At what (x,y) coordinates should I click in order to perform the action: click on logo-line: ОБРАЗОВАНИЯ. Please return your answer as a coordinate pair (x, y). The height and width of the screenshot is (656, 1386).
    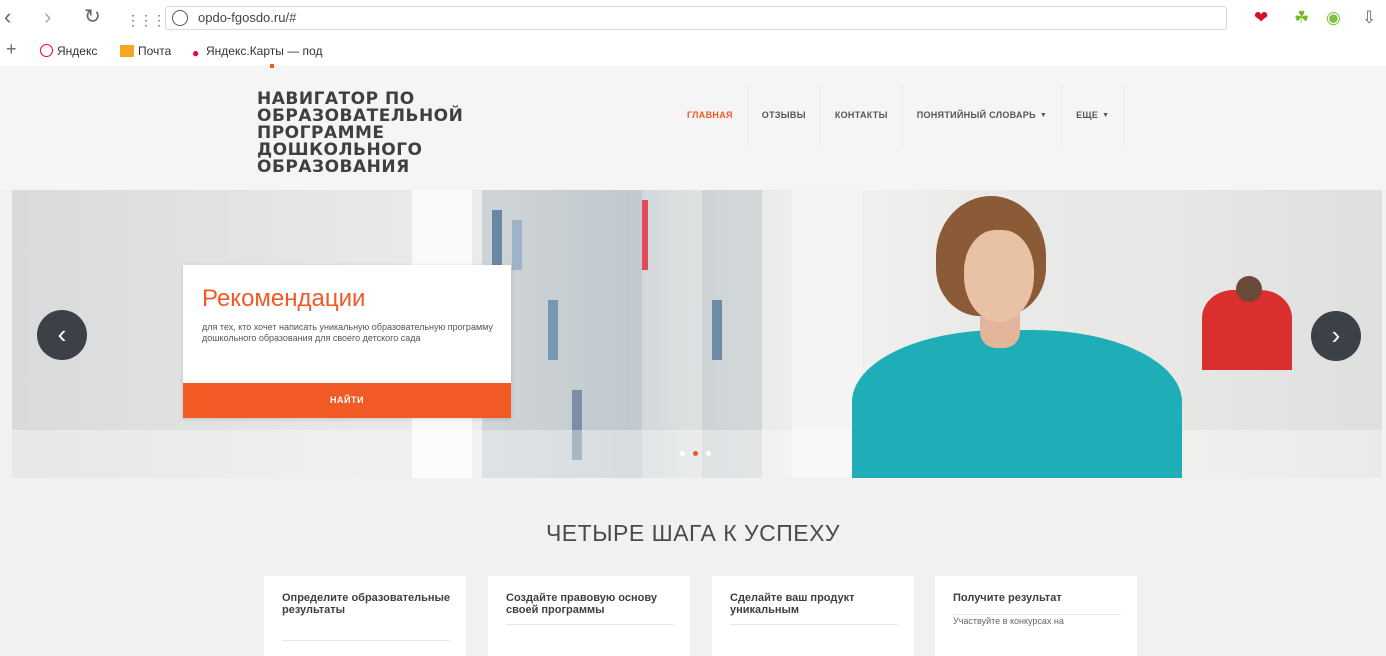
    Looking at the image, I should click on (333, 167).